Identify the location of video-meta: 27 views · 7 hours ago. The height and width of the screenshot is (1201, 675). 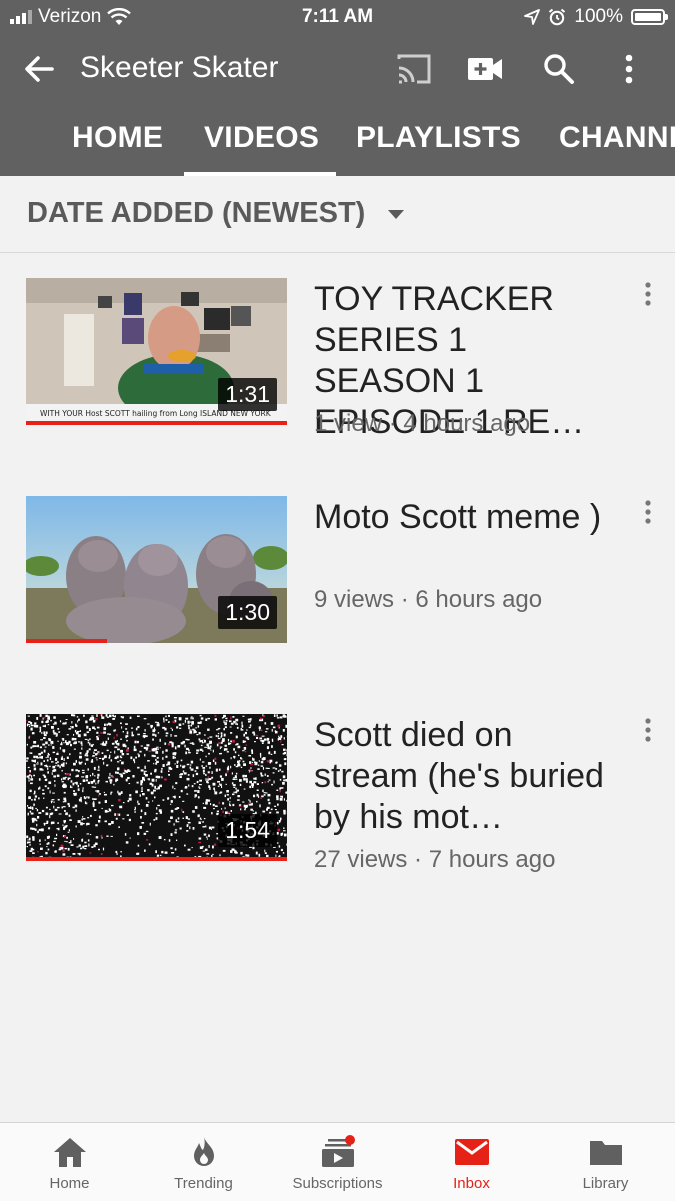
(434, 860).